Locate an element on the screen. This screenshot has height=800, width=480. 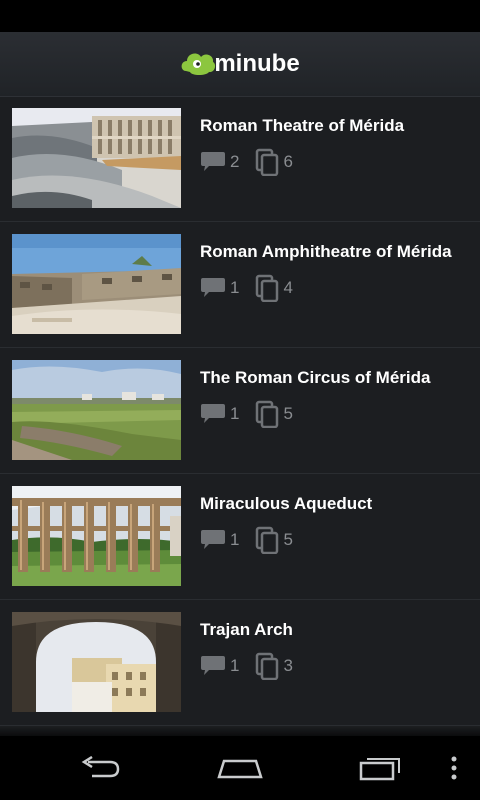
place-title: Roman Theatre of Mérida is located at coordinates (302, 125).